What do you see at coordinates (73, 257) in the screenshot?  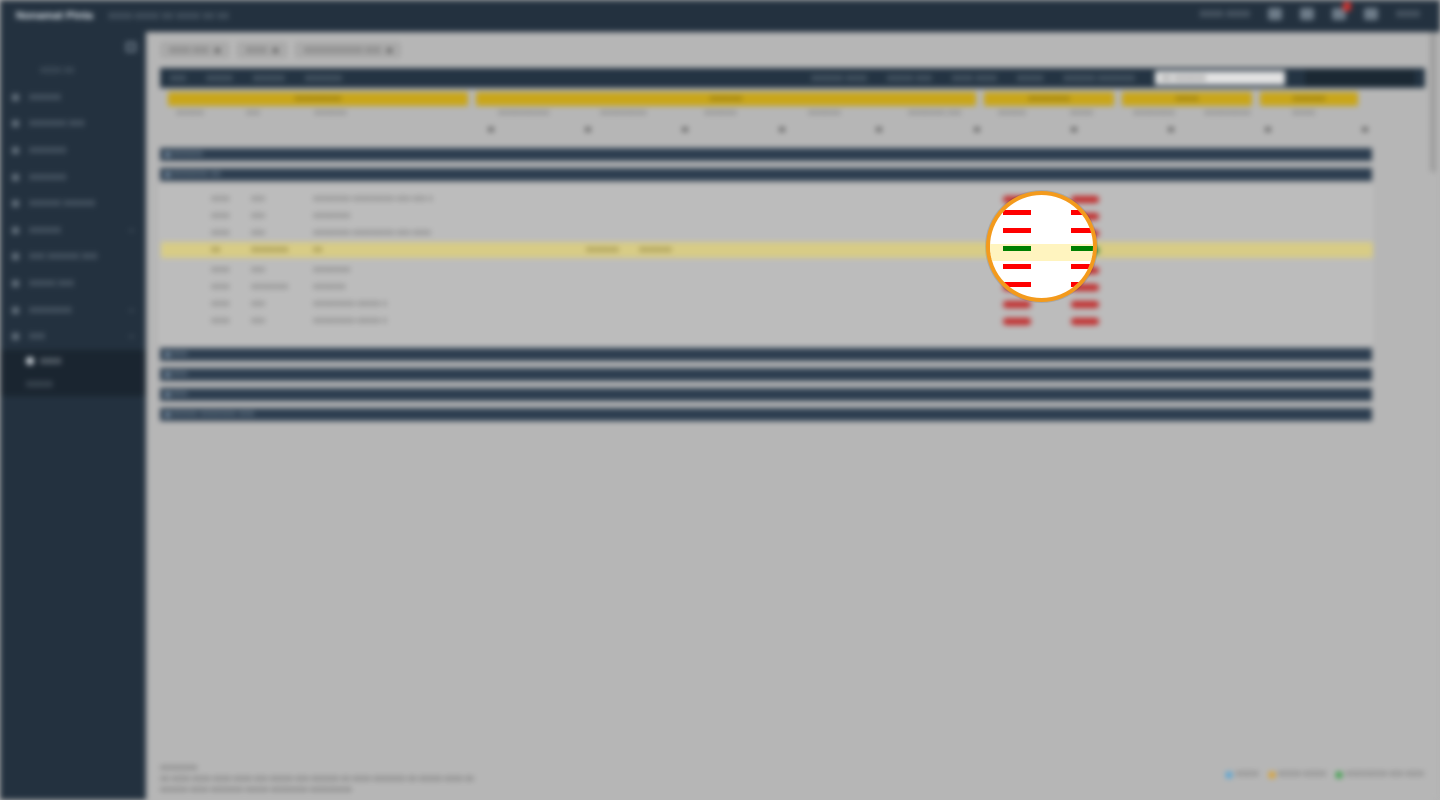 I see `sidebar-item: XXX XXXXXX XXX` at bounding box center [73, 257].